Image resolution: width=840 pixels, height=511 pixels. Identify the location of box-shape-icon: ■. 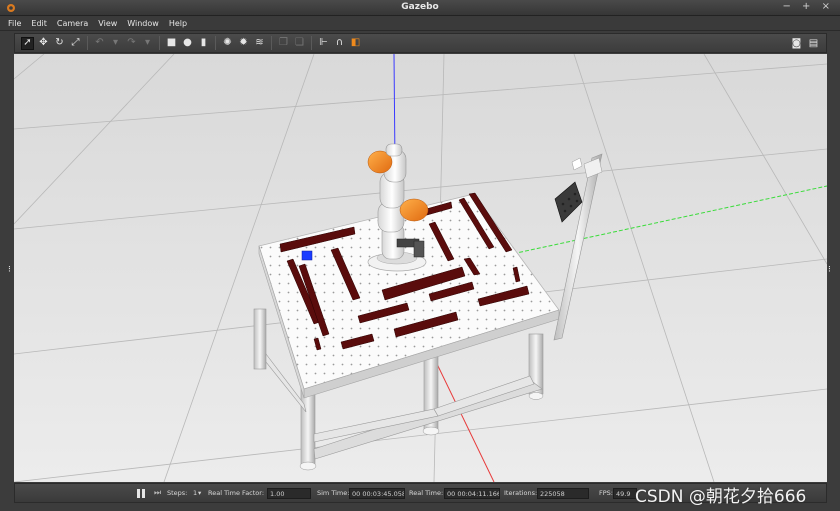
(171, 43).